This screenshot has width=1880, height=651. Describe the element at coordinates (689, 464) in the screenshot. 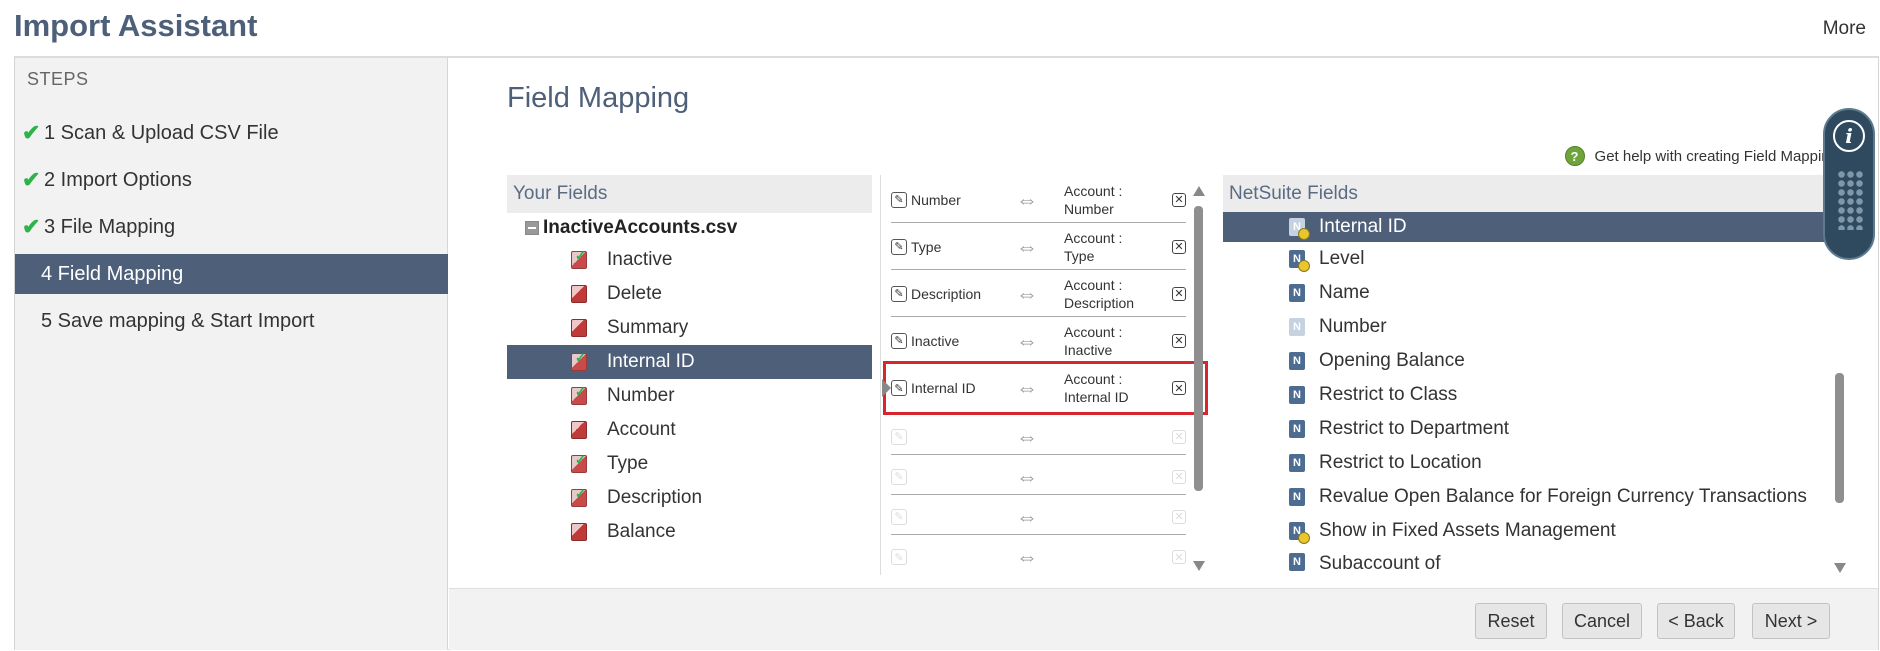

I see `your-field-item: Type` at that location.